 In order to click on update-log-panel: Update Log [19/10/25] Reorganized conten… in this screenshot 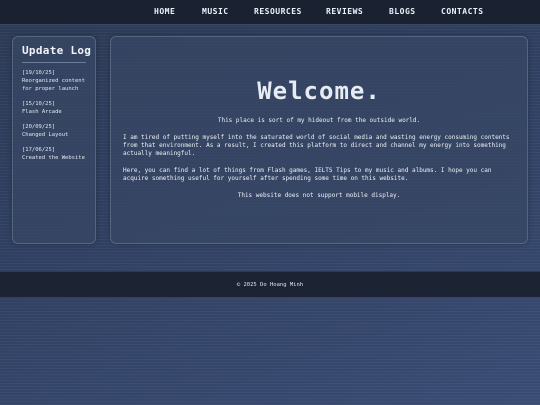, I will do `click(54, 140)`.